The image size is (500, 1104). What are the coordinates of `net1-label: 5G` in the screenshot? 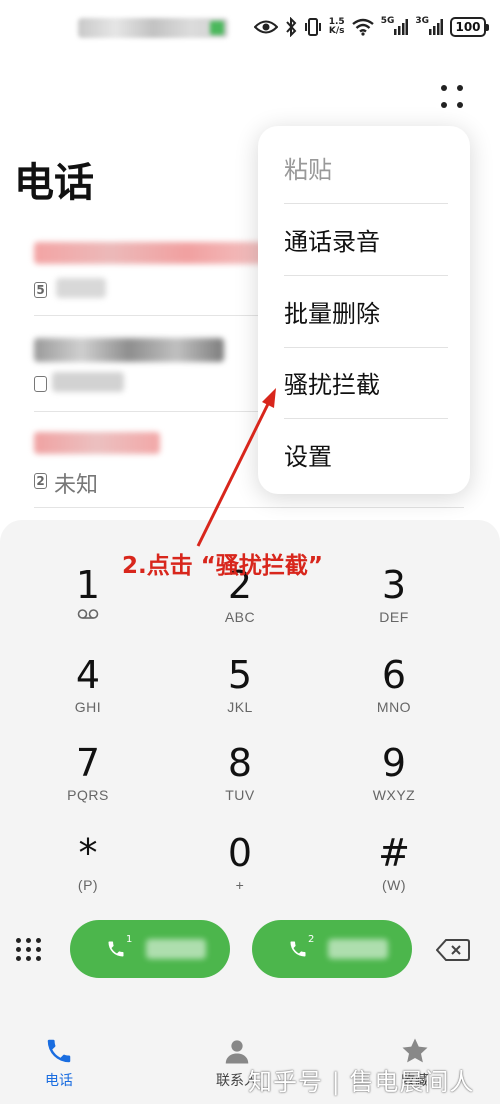 It's located at (387, 21).